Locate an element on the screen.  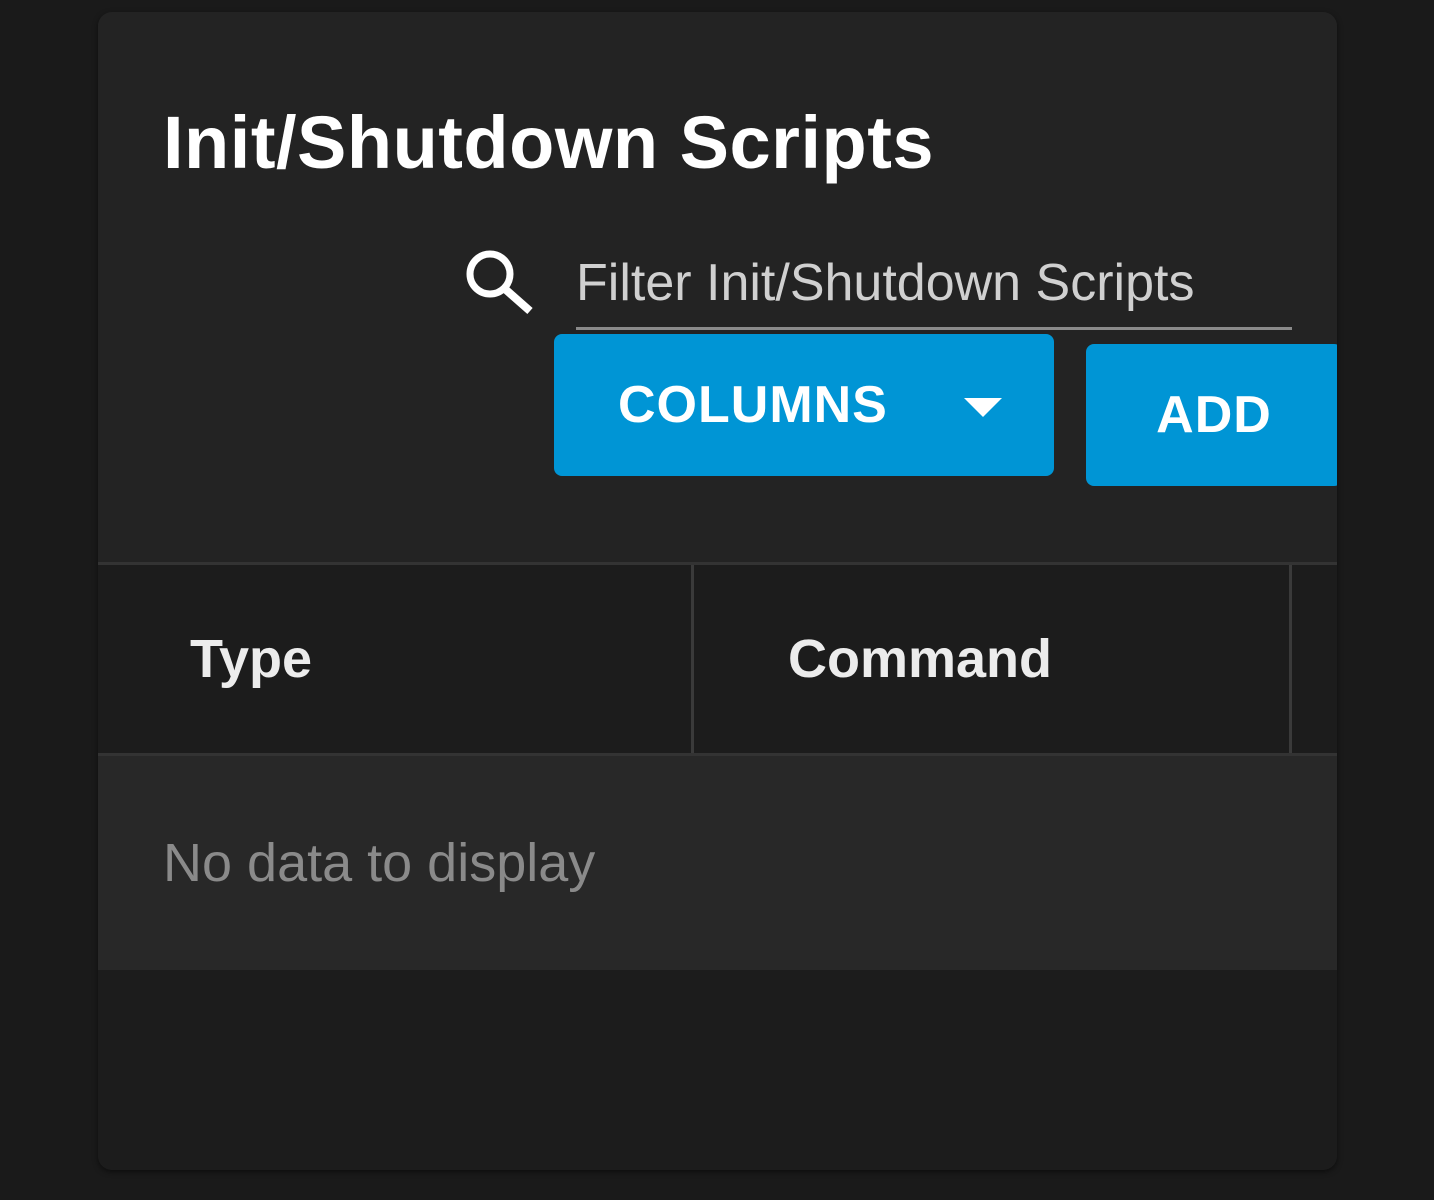
search-input is located at coordinates (934, 284).